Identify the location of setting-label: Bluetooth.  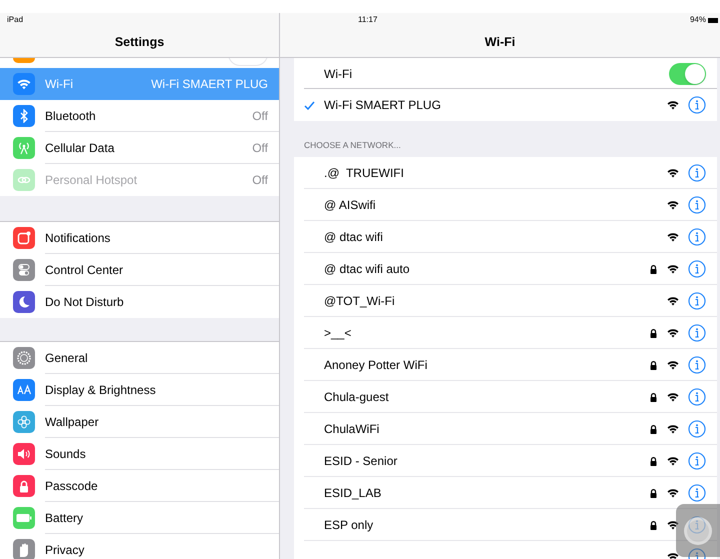
(70, 116).